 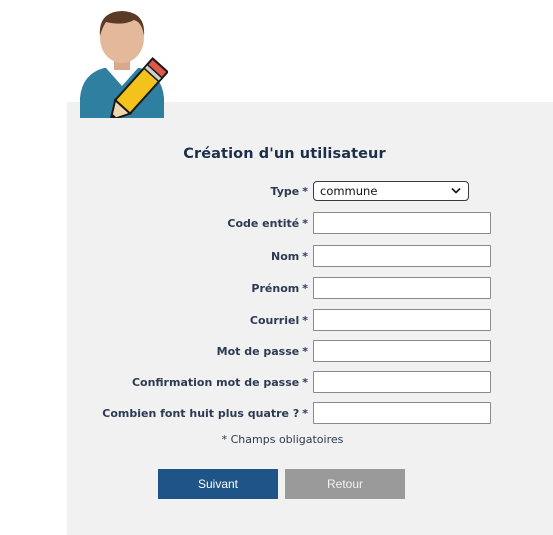 What do you see at coordinates (402, 223) in the screenshot?
I see `code-entite-field` at bounding box center [402, 223].